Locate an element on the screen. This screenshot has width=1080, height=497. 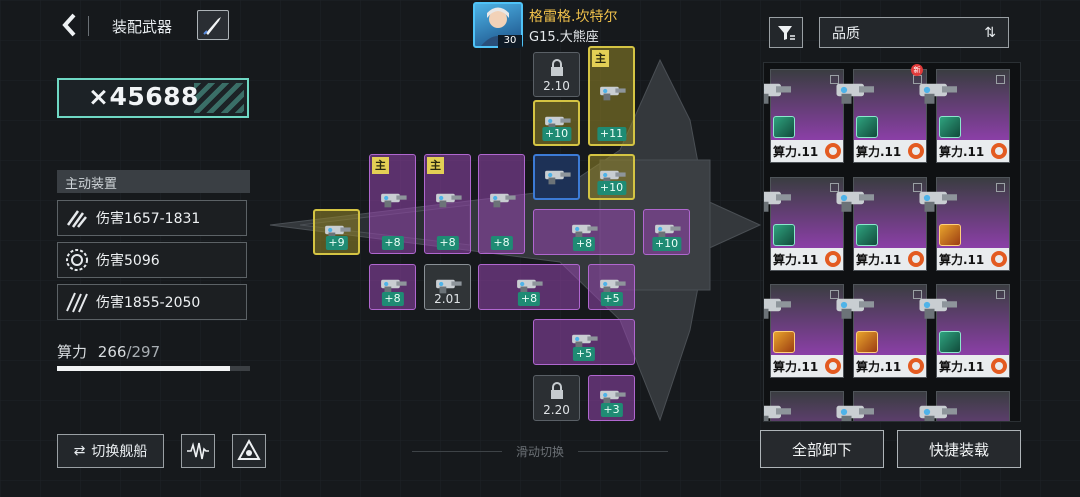
target-ring-icon is located at coordinates (77, 260).